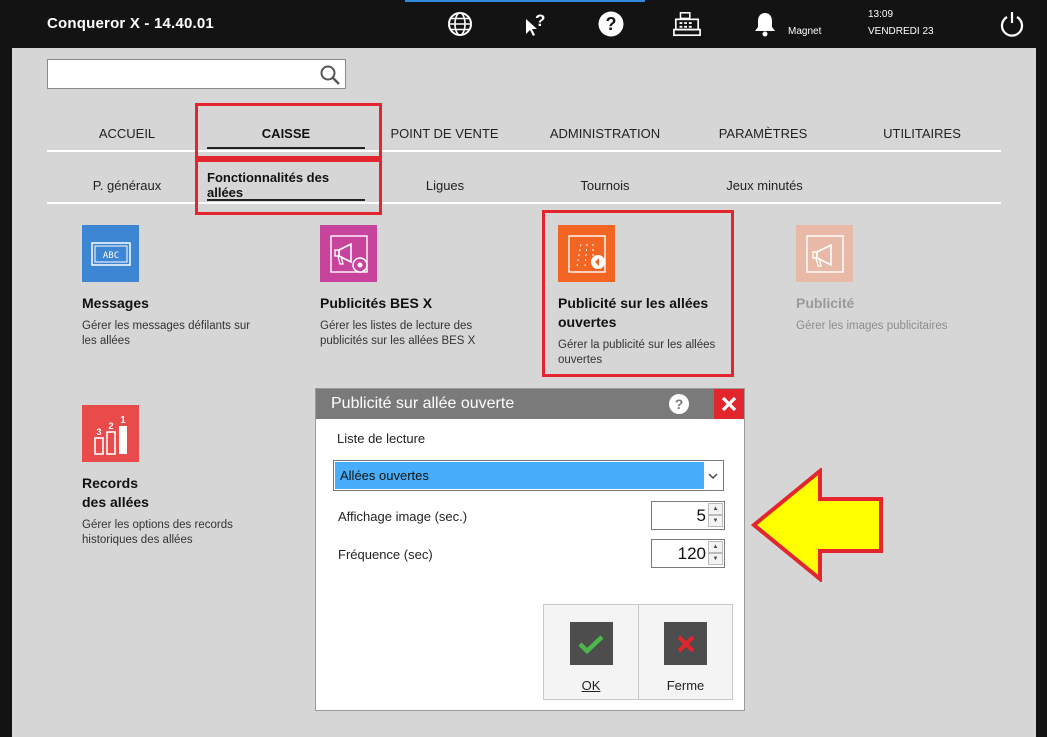 This screenshot has width=1047, height=737. What do you see at coordinates (701, 515) in the screenshot?
I see `display-duration-value: 5` at bounding box center [701, 515].